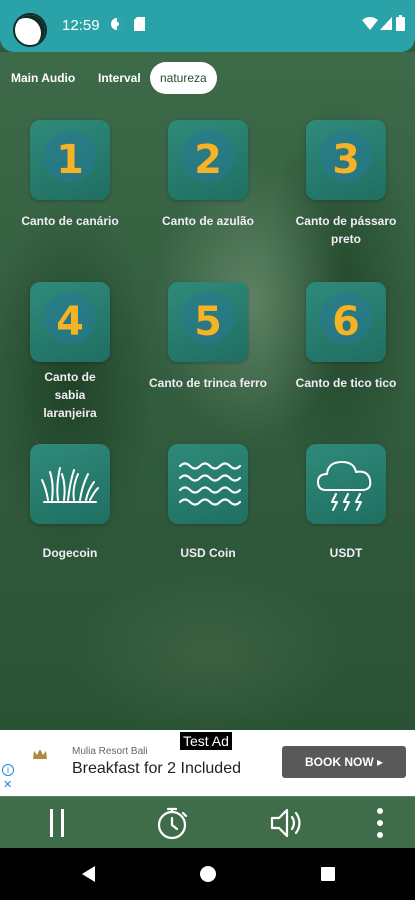  Describe the element at coordinates (139, 25) in the screenshot. I see `sd-card-icon` at that location.